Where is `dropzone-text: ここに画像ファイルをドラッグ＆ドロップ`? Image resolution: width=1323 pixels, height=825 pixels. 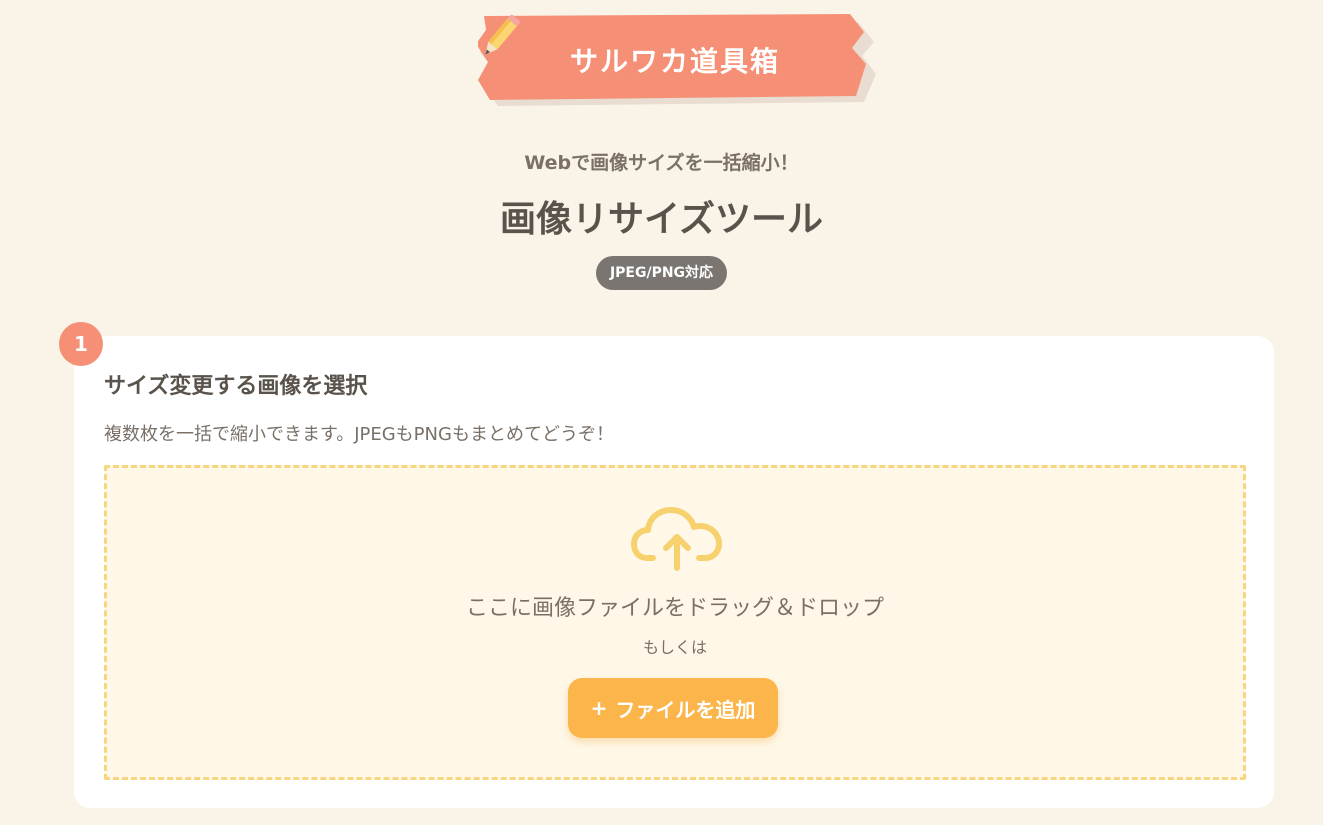
dropzone-text: ここに画像ファイルをドラッグ＆ドロップ is located at coordinates (674, 608).